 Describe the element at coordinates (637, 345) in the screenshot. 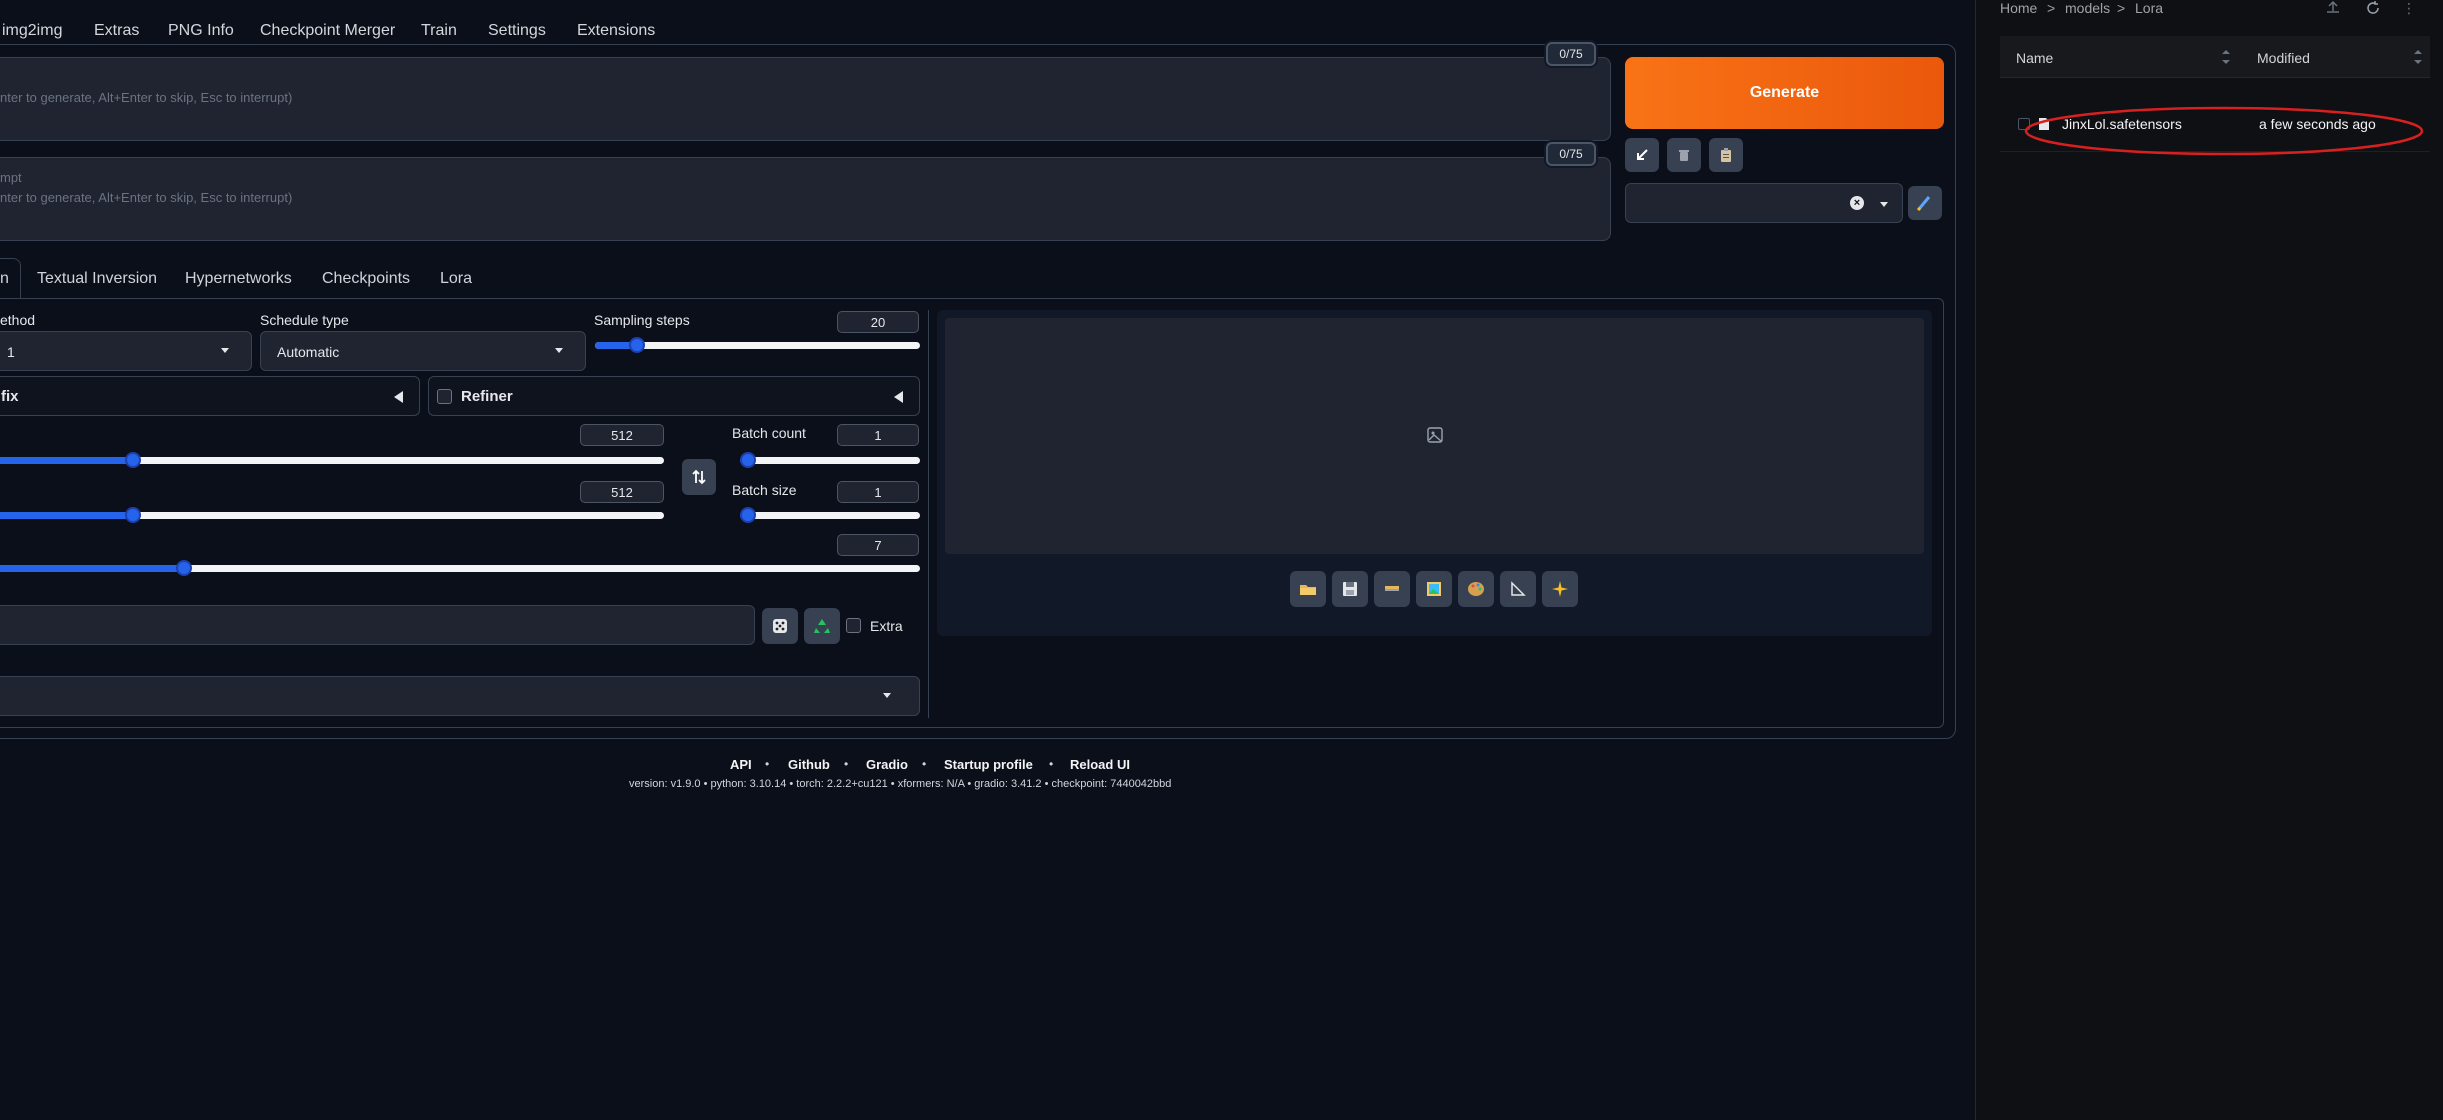

I see `sampling-steps-thumb` at that location.